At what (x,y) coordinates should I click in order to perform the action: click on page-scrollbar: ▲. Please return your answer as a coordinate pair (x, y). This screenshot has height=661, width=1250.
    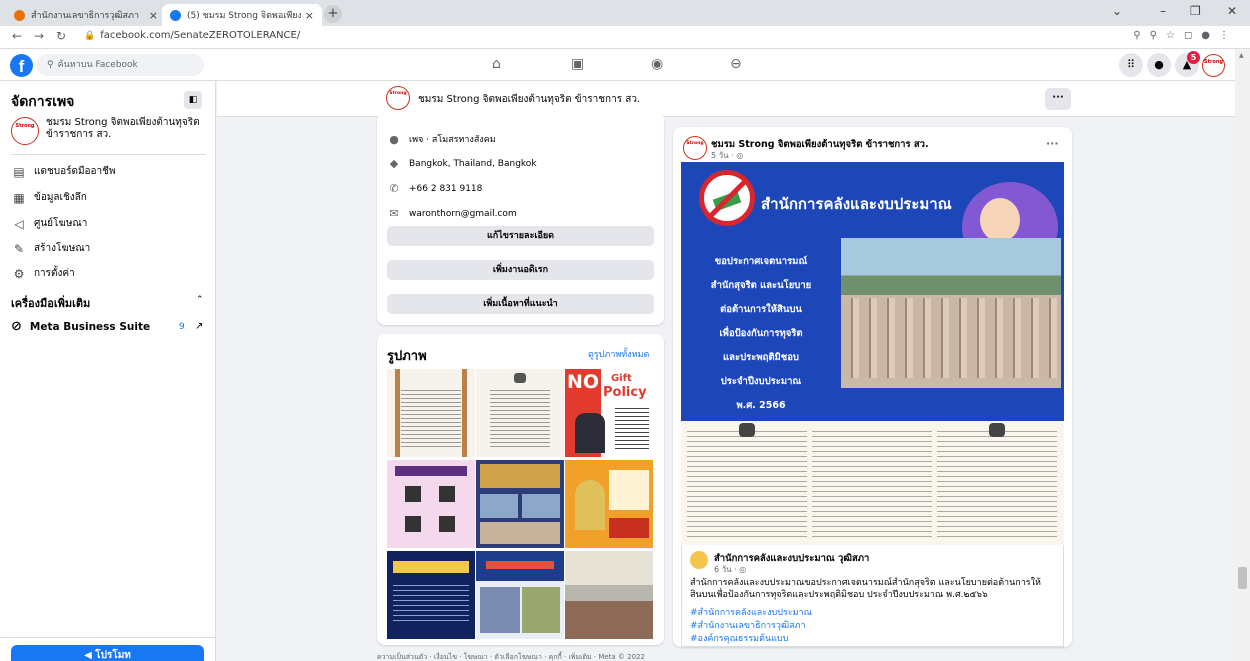
    Looking at the image, I should click on (1242, 355).